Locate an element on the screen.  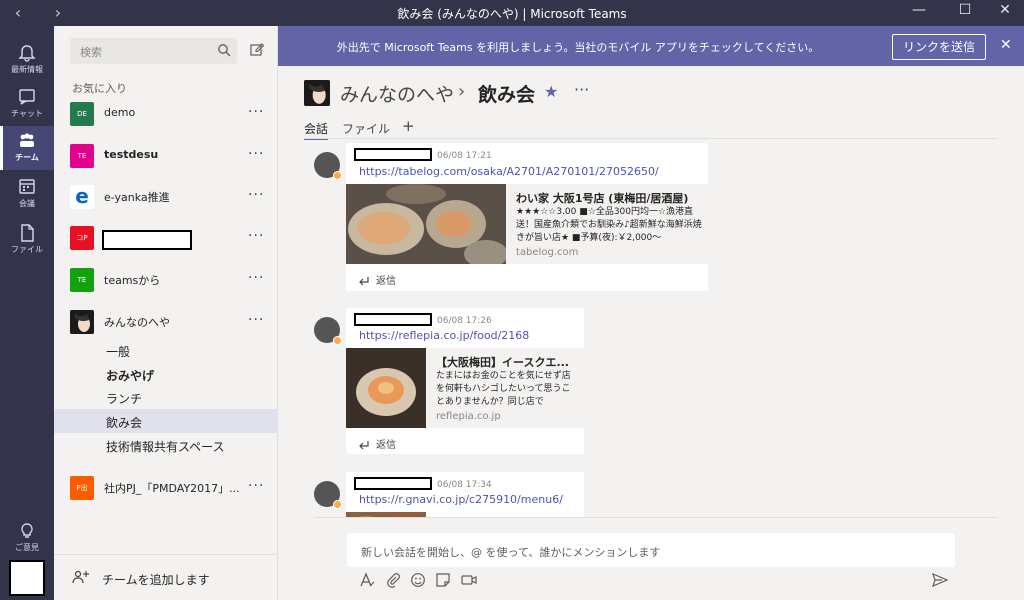
channel-name: ランチ is located at coordinates (124, 399).